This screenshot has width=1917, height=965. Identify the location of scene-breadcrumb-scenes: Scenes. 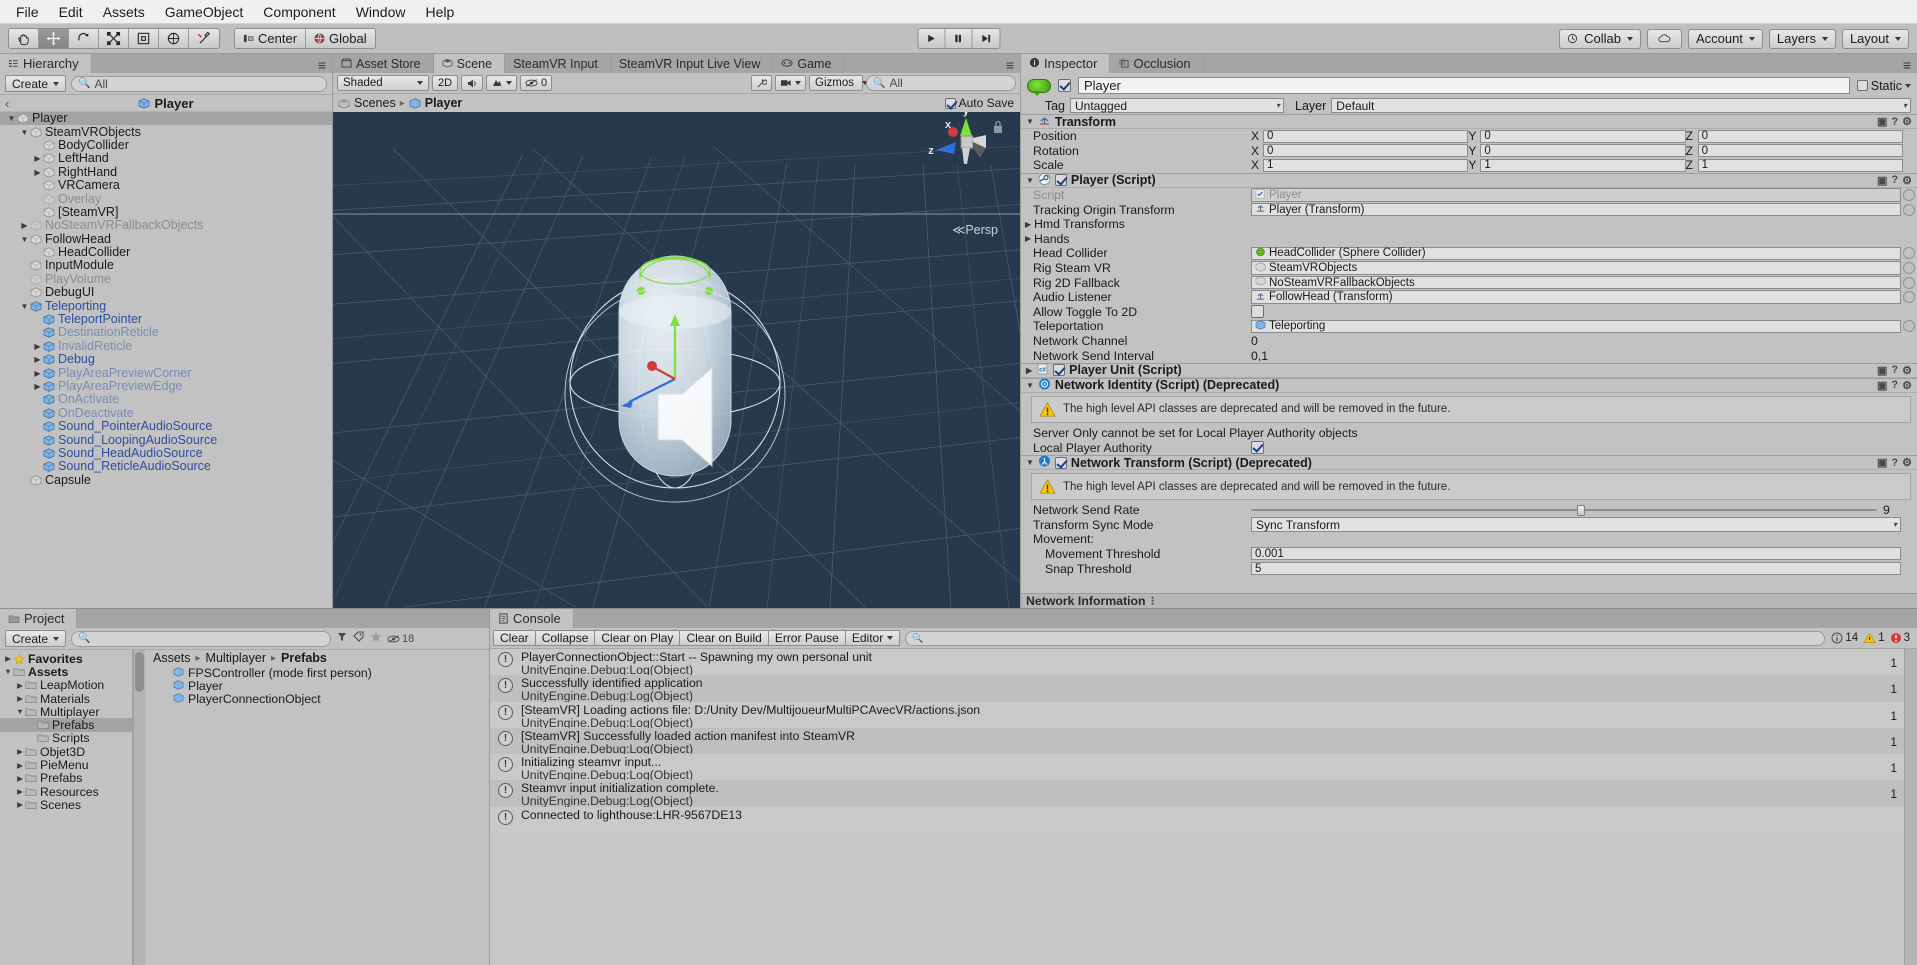
(375, 103).